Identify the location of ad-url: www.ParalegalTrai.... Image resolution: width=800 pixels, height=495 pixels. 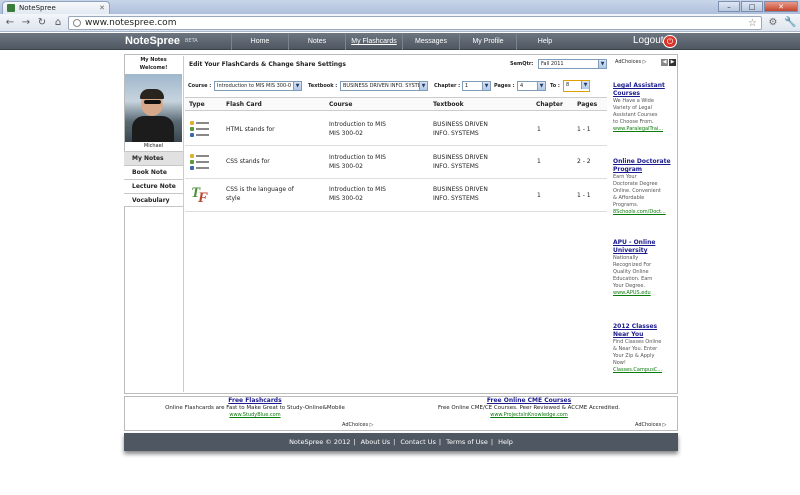
(645, 129).